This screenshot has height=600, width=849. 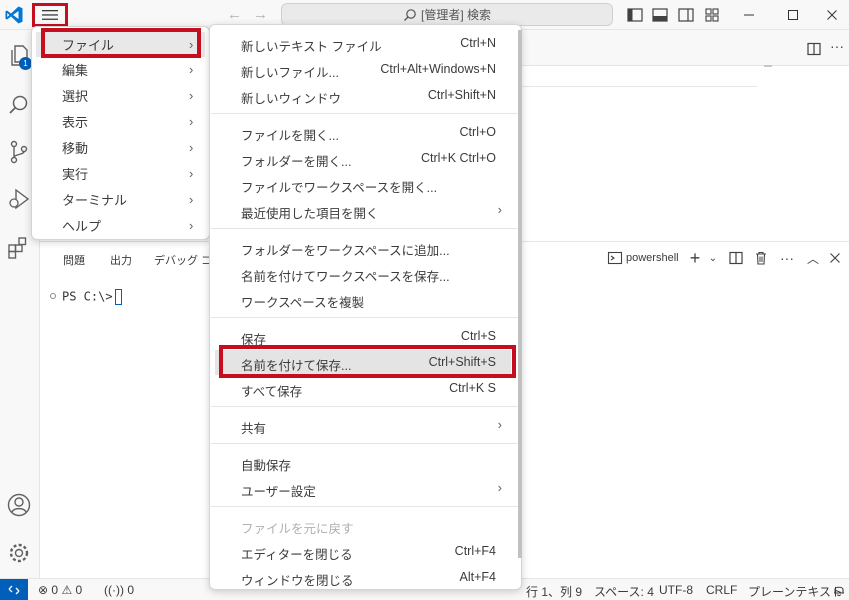 I want to click on notification-bell-icon, so click(x=839, y=590).